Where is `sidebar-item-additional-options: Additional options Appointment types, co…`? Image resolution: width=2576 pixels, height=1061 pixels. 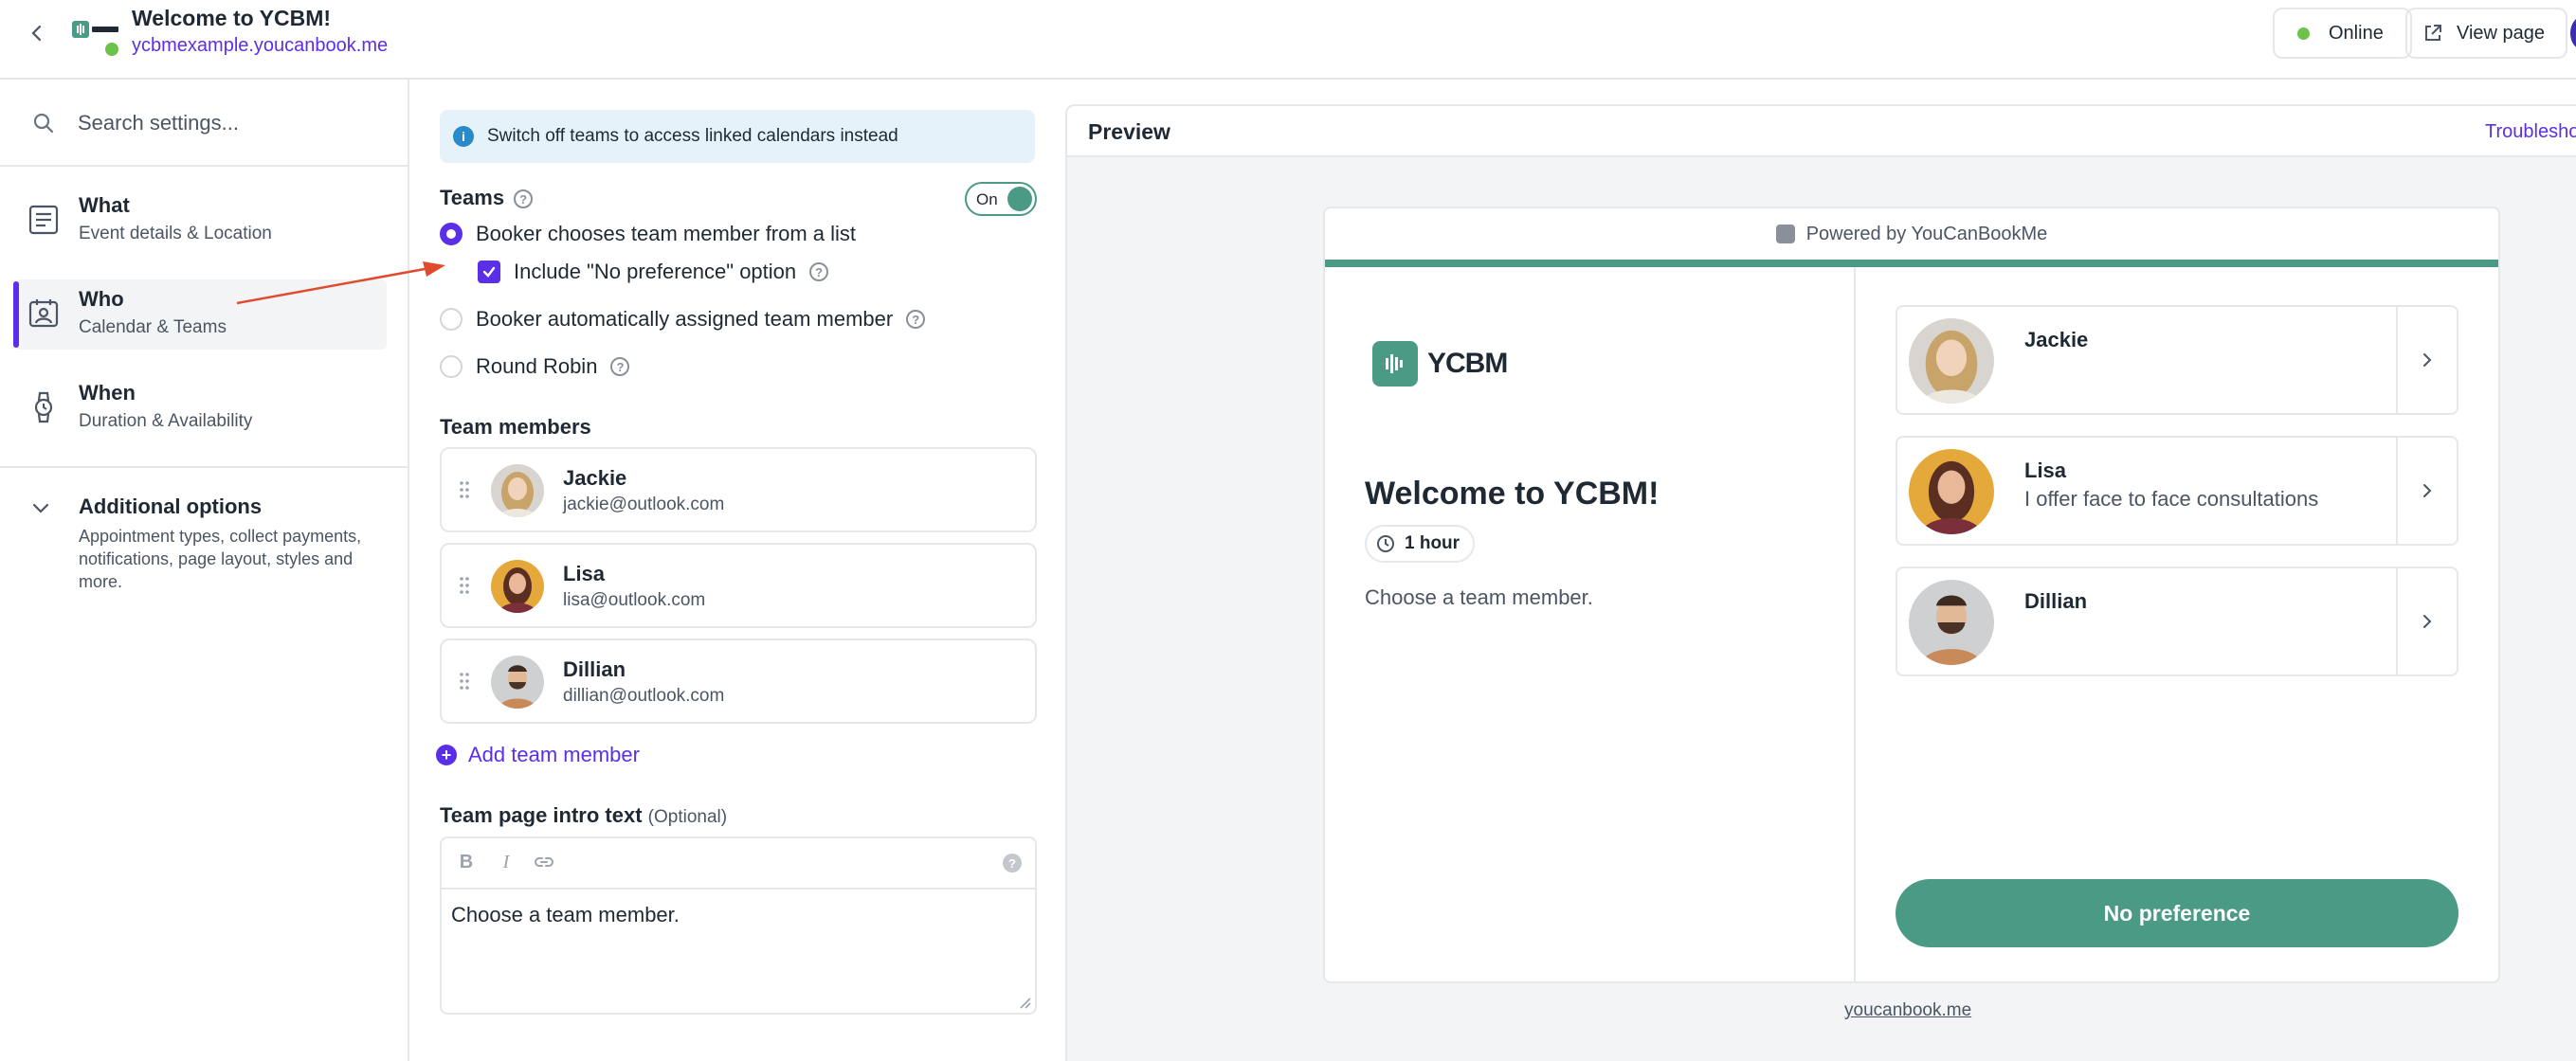
sidebar-item-additional-options: Additional options Appointment types, co… is located at coordinates (200, 545).